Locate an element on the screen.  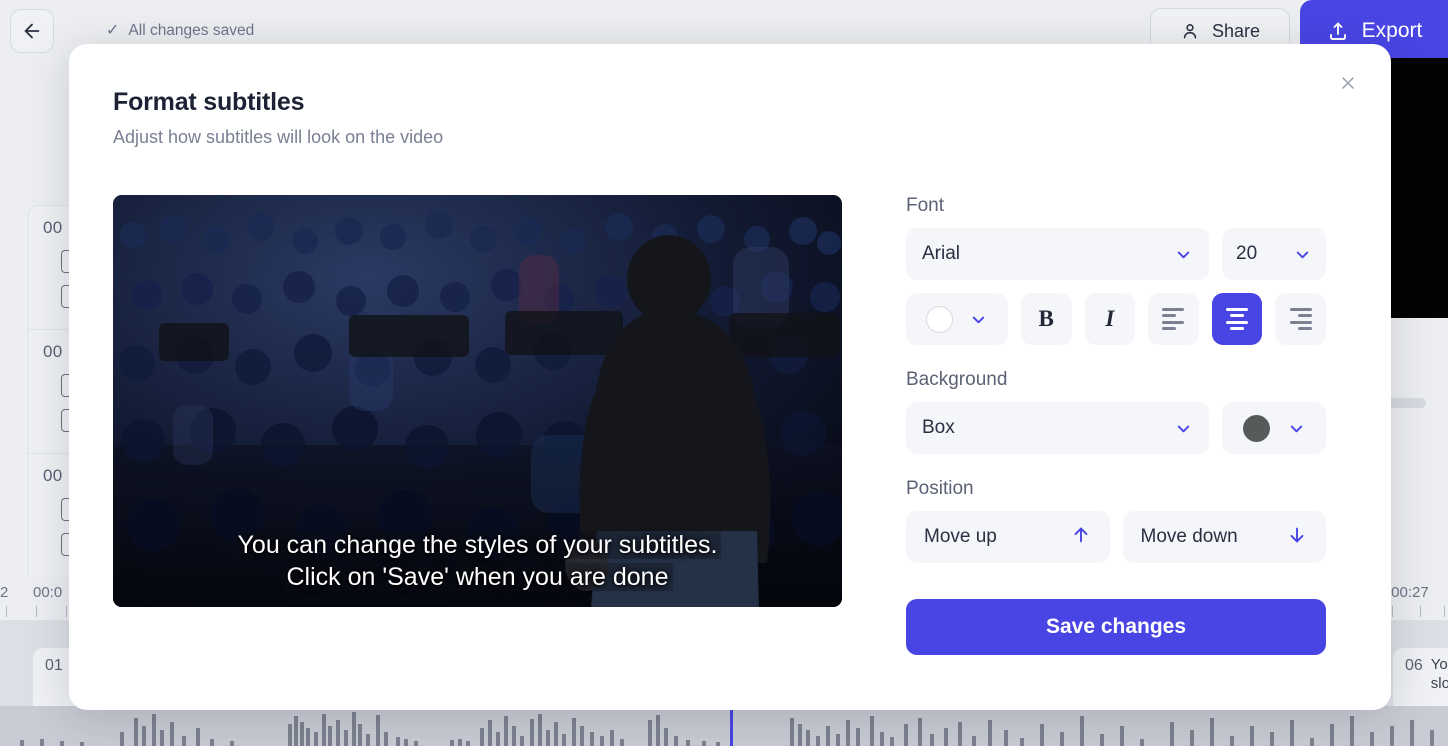
move-down-button: Move down is located at coordinates (1224, 537).